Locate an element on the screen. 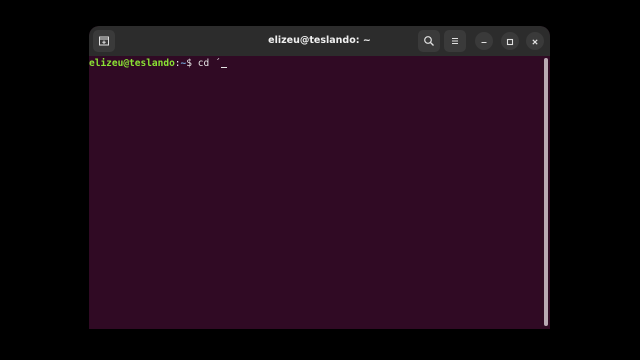 This screenshot has height=360, width=640. search-button is located at coordinates (429, 41).